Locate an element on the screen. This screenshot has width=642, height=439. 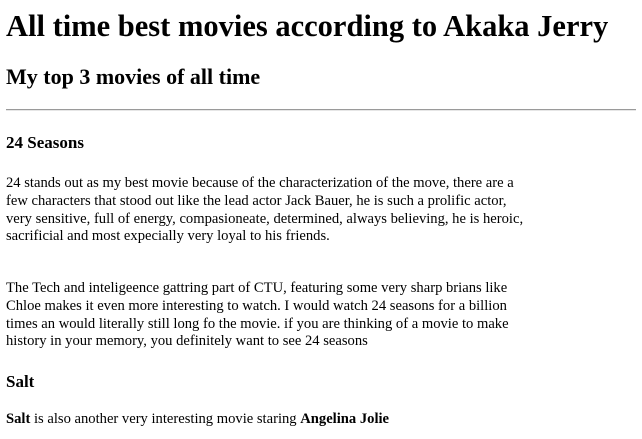
actor-name-bold: Angelina Jolie is located at coordinates (345, 419).